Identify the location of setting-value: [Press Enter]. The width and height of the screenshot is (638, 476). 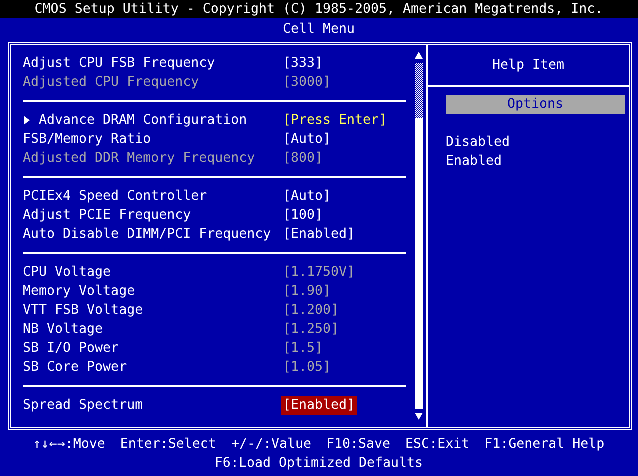
(335, 120).